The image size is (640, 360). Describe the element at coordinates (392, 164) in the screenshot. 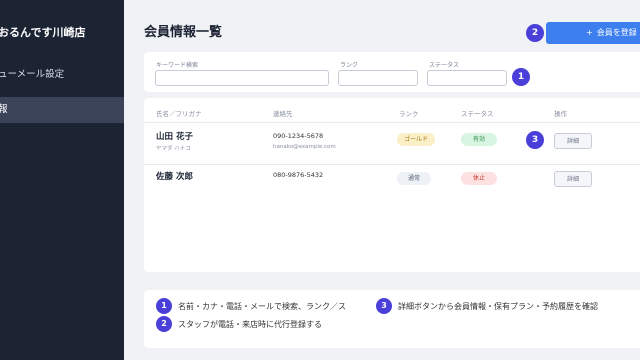

I see `row-divider` at that location.